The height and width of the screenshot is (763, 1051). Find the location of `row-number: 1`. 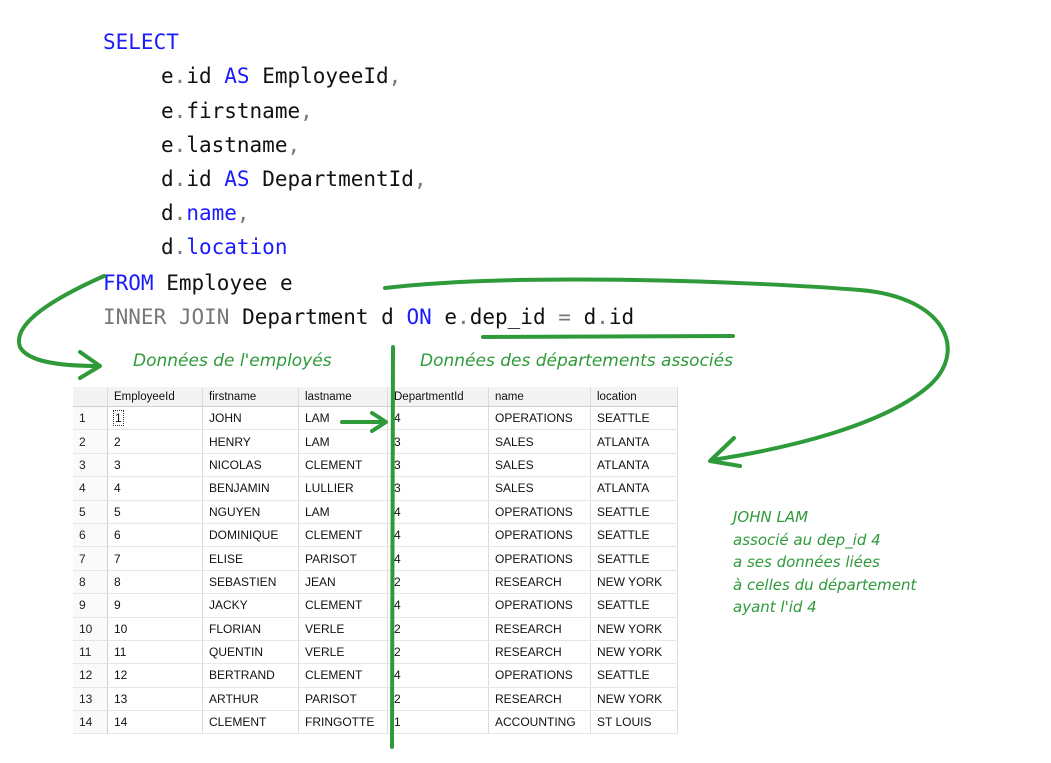

row-number: 1 is located at coordinates (90, 418).